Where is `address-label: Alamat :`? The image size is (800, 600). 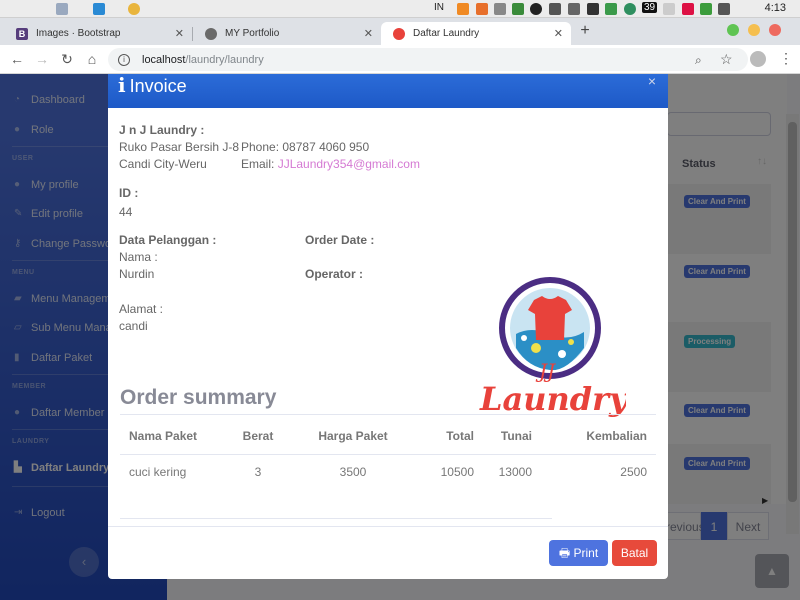 address-label: Alamat : is located at coordinates (141, 309).